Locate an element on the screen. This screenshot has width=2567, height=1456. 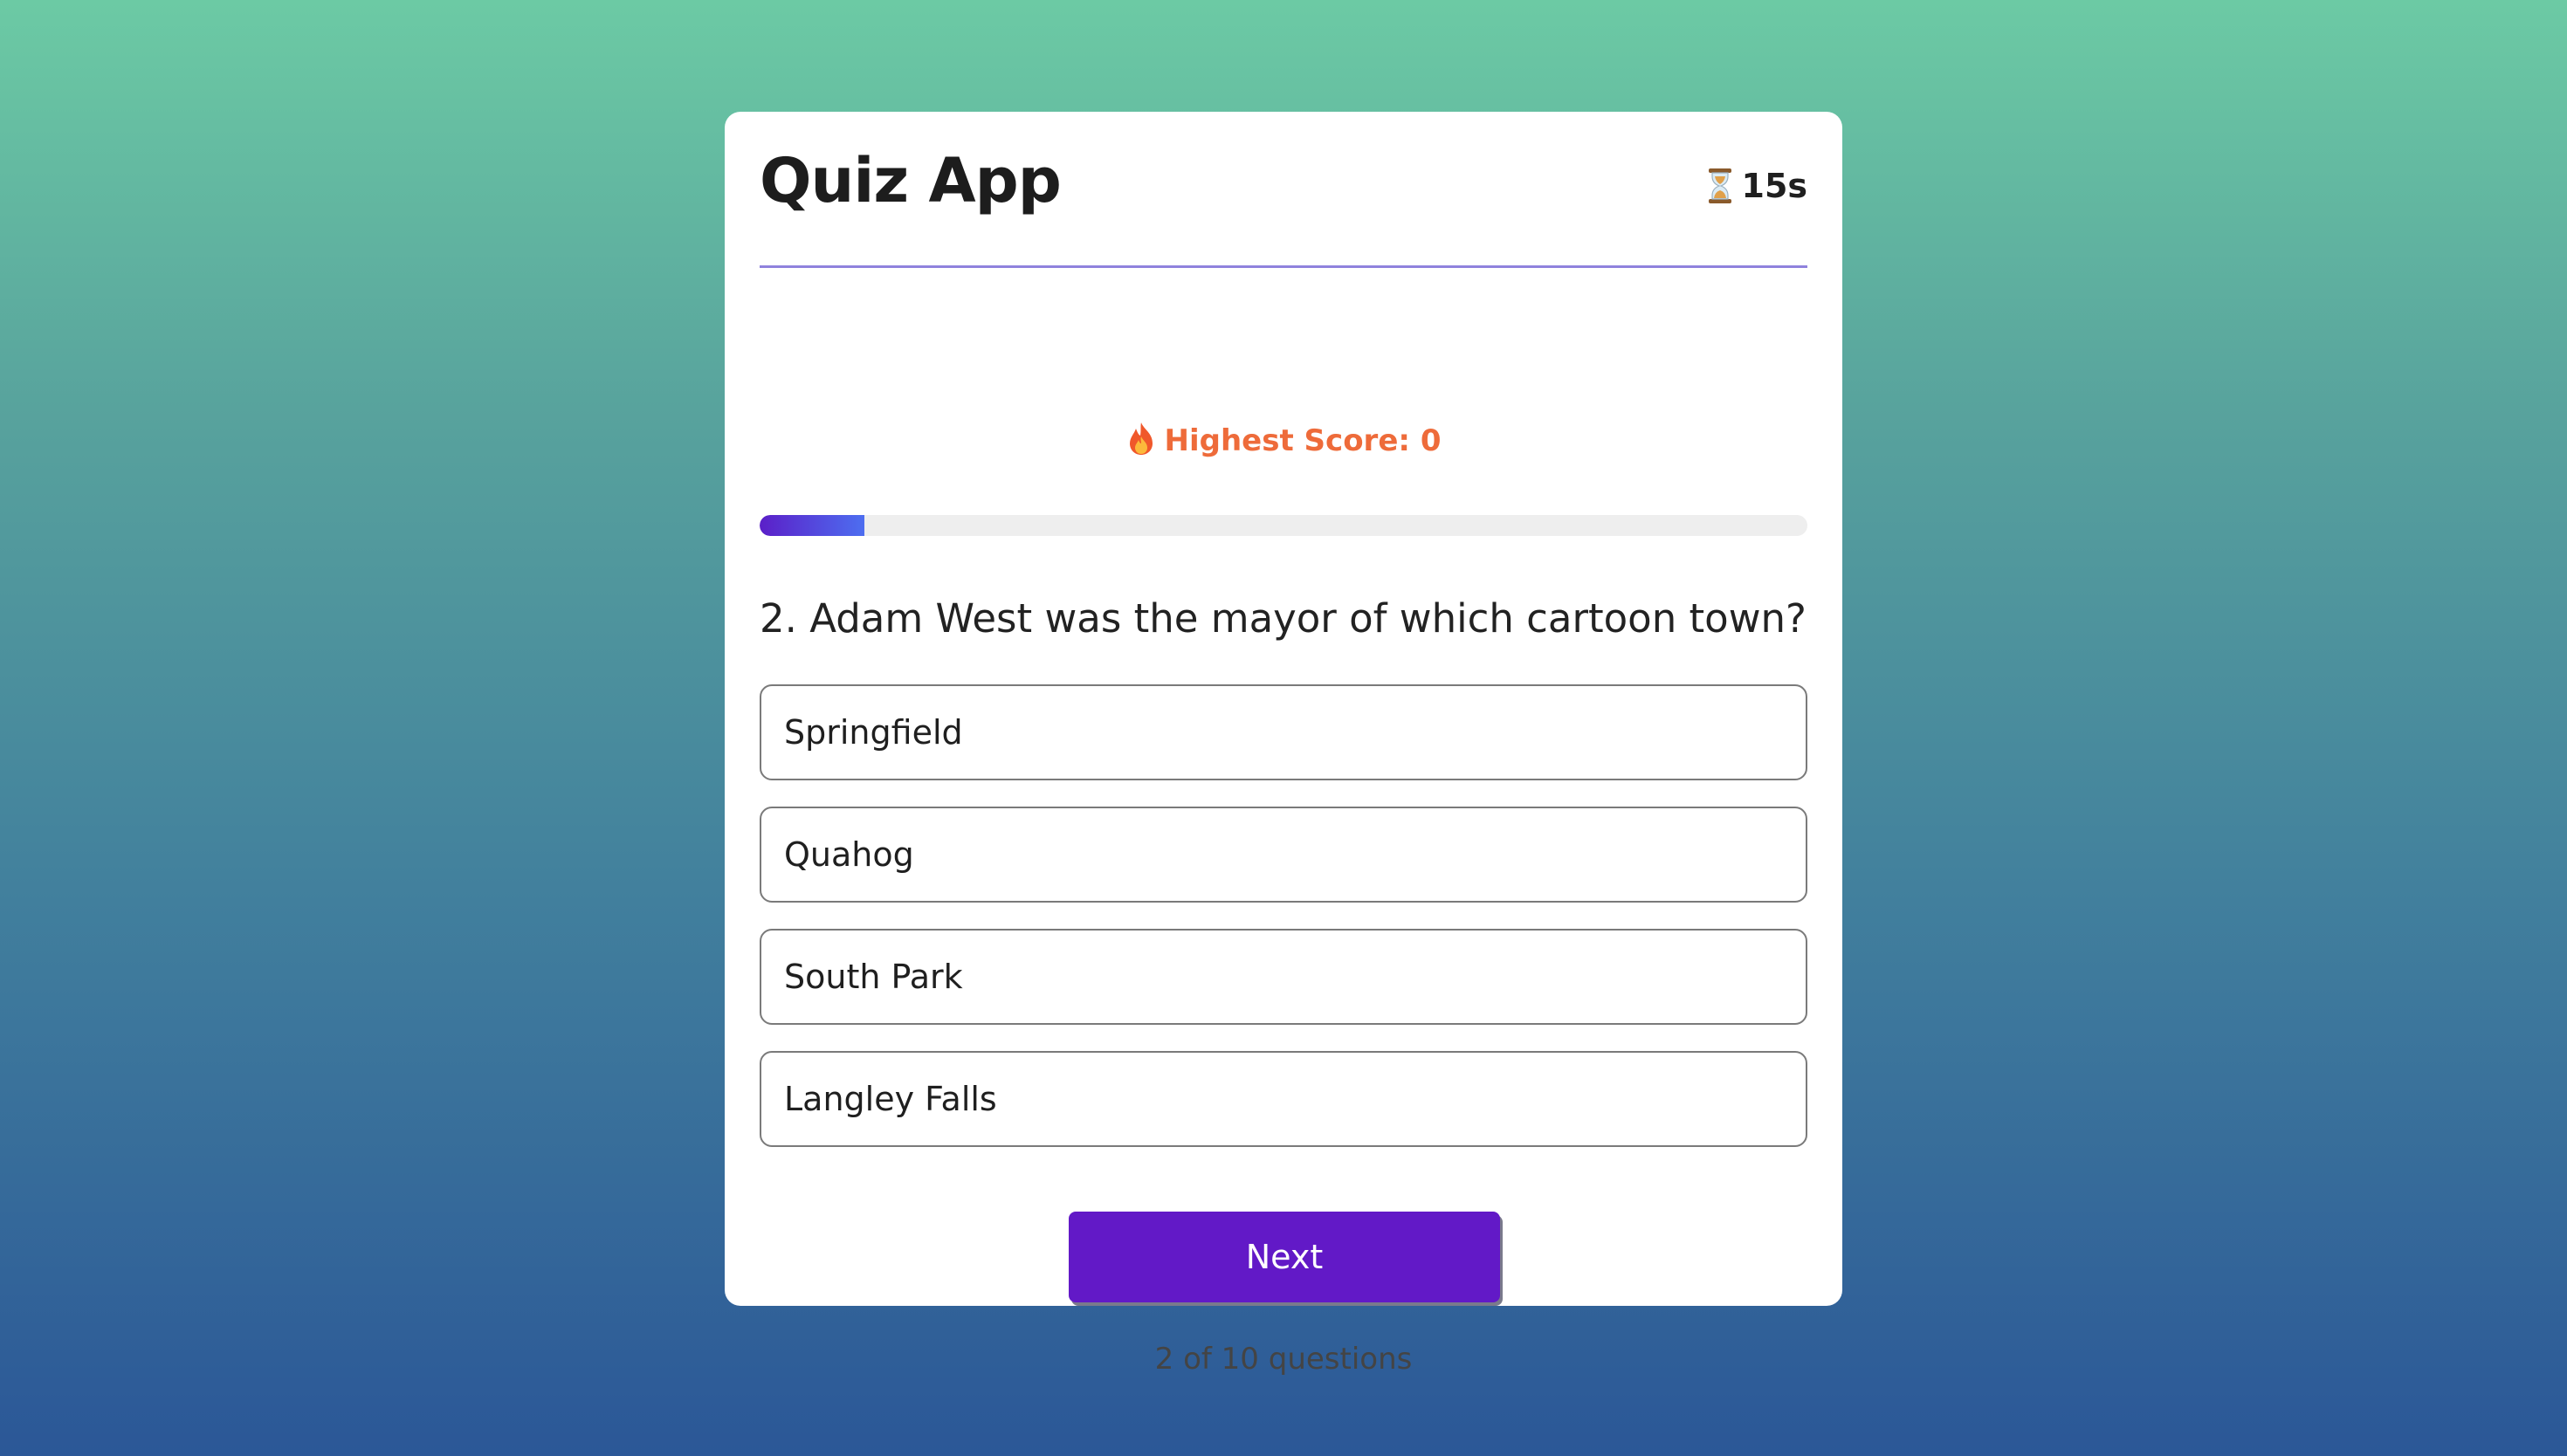
answer-option-label: South Park is located at coordinates (873, 977).